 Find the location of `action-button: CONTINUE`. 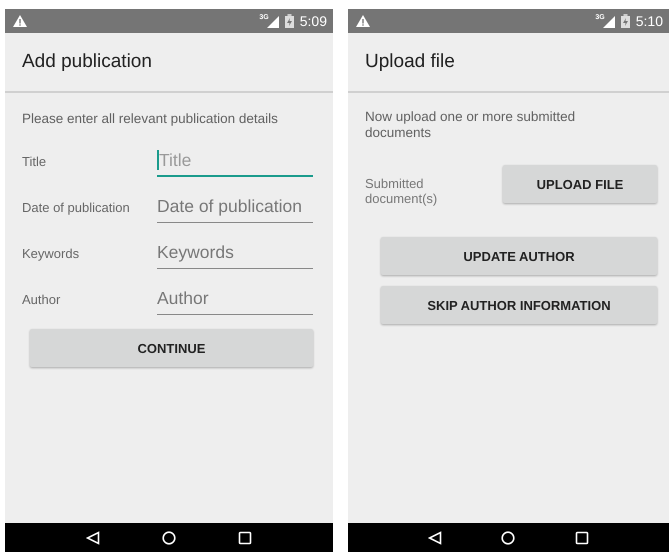

action-button: CONTINUE is located at coordinates (171, 348).